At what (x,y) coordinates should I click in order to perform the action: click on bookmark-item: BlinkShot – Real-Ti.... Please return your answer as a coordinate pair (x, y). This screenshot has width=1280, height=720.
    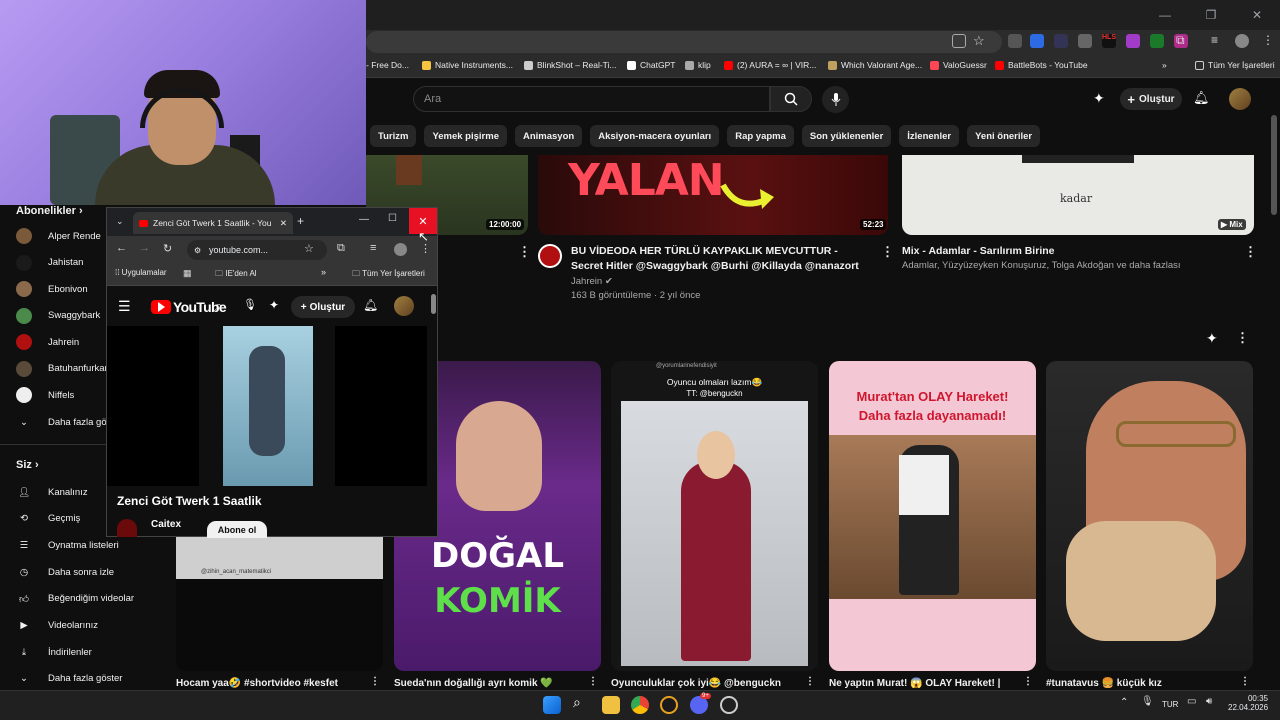
    Looking at the image, I should click on (570, 65).